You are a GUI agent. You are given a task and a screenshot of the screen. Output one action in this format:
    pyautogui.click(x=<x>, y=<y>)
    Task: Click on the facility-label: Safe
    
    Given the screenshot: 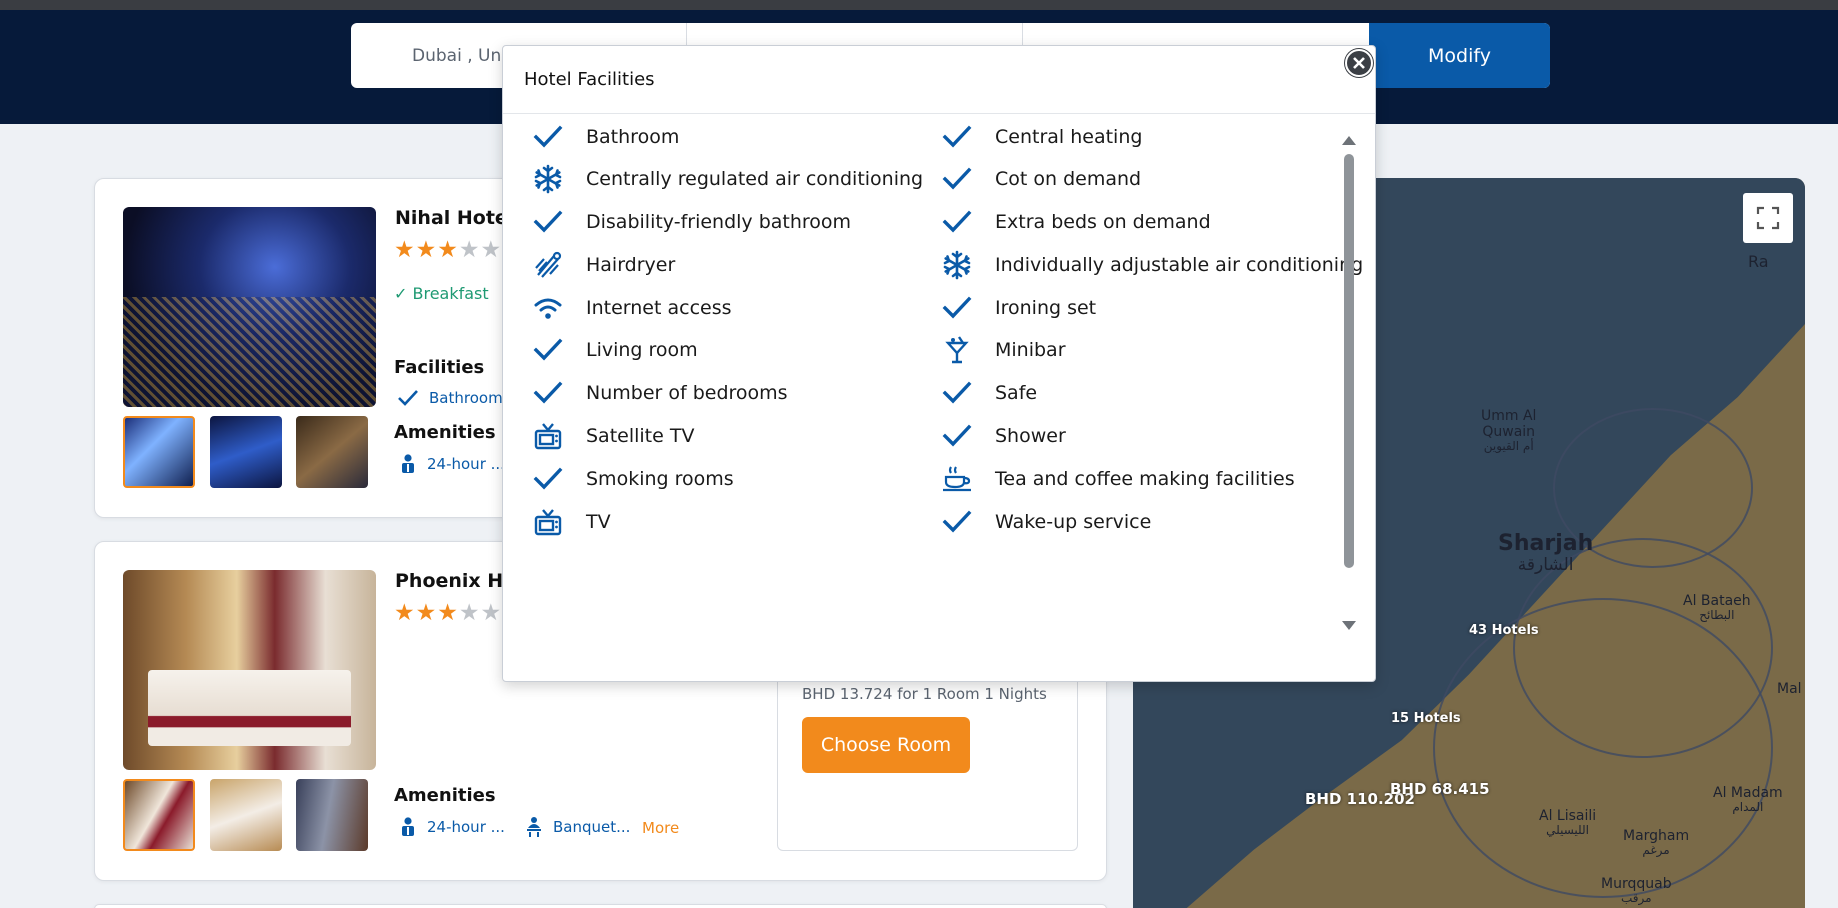 What is the action you would take?
    pyautogui.click(x=1016, y=393)
    